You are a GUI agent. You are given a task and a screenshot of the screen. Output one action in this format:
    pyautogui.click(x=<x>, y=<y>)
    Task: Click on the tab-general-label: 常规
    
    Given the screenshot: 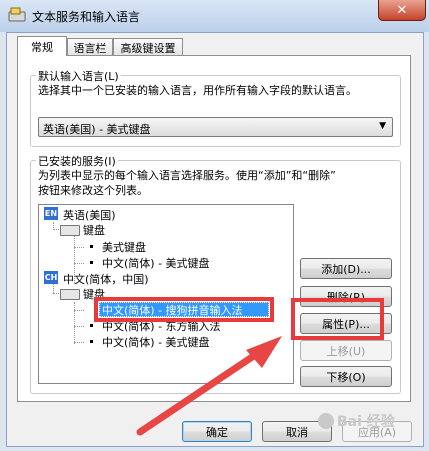 What is the action you would take?
    pyautogui.click(x=42, y=47)
    